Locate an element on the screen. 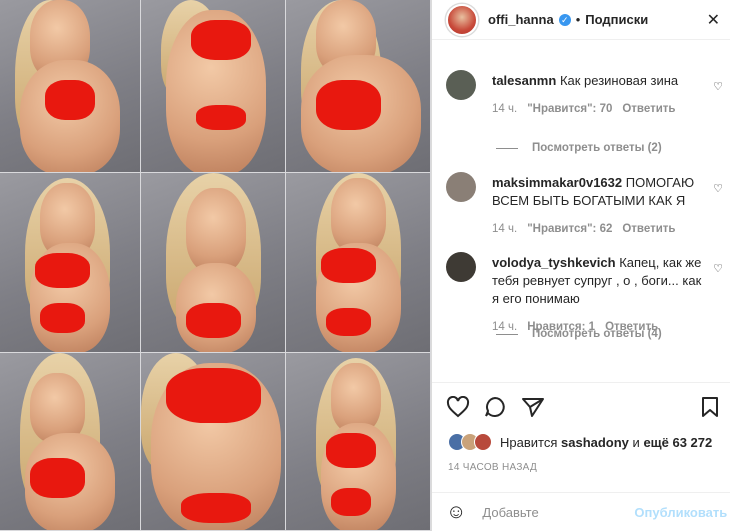 The width and height of the screenshot is (730, 532). likes-text: Нравится sashadony и ещё 63 272 is located at coordinates (606, 442).